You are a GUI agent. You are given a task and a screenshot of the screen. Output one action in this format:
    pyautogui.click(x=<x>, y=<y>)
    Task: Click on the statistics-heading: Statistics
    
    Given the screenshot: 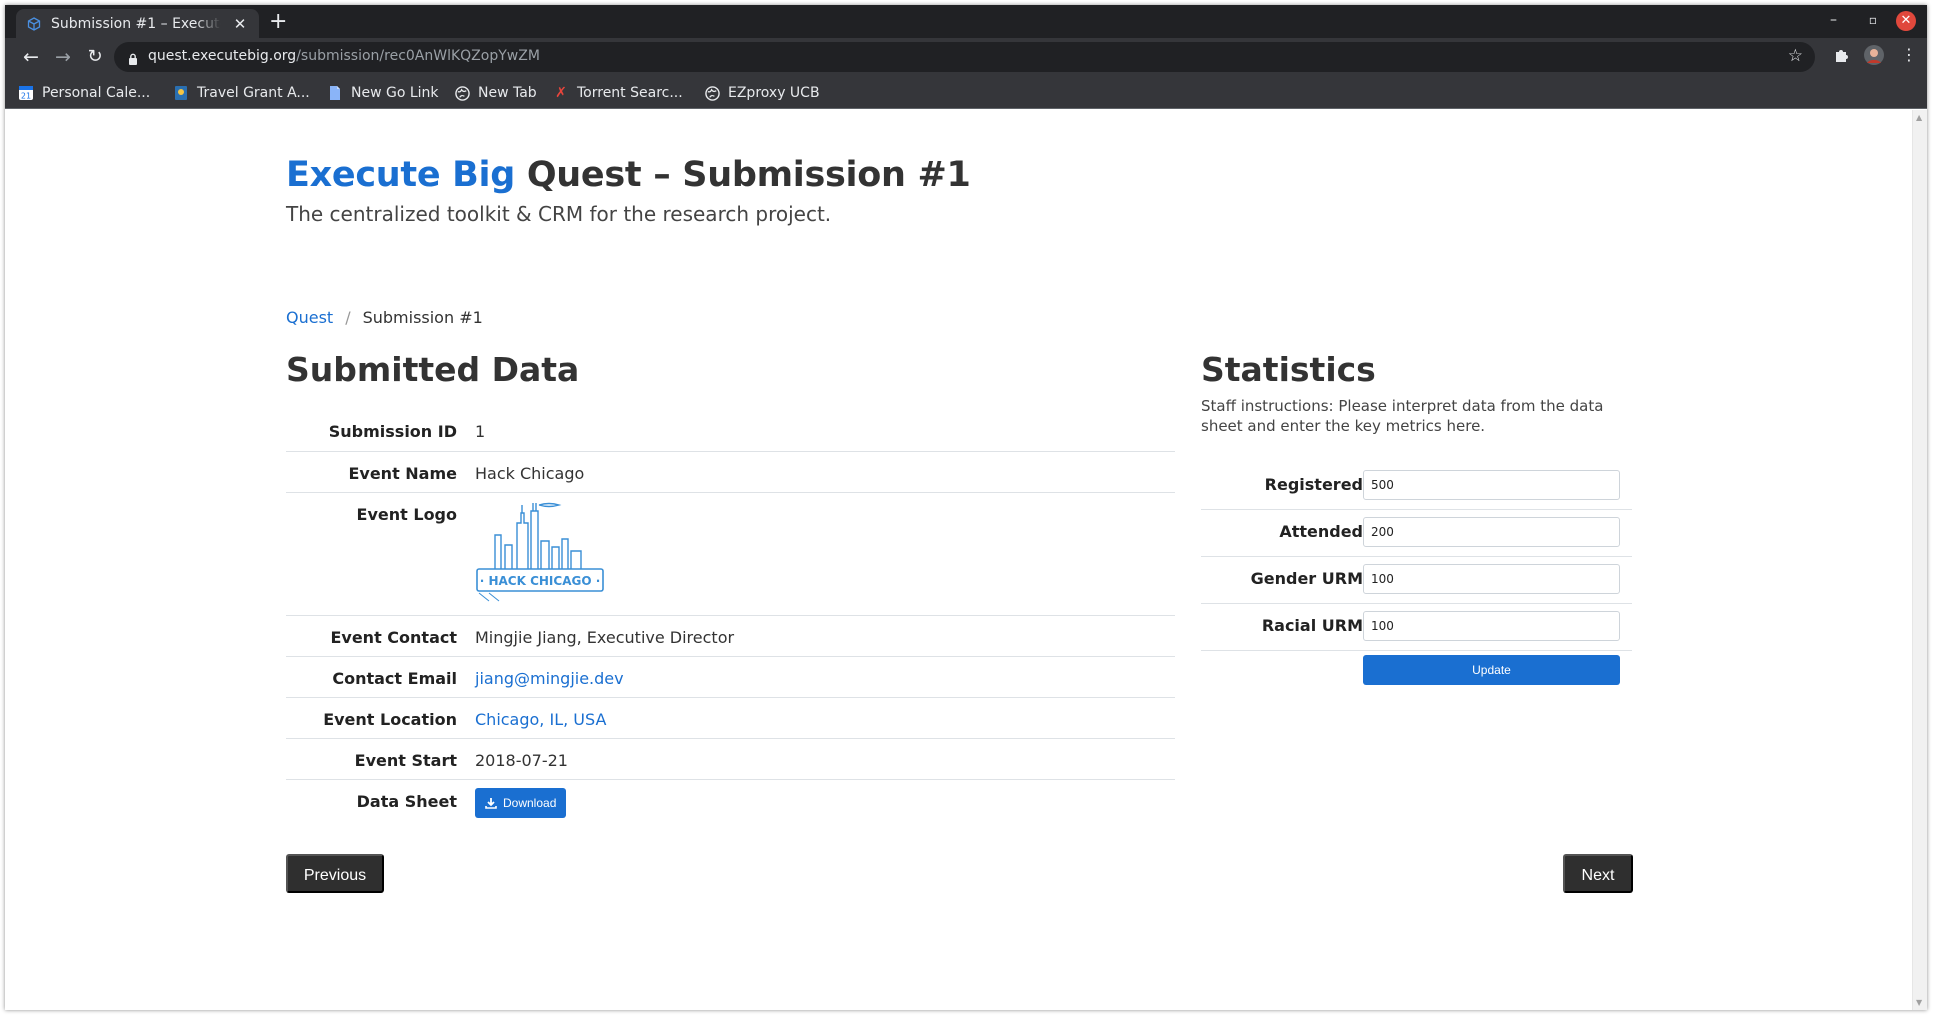 What is the action you would take?
    pyautogui.click(x=1288, y=369)
    